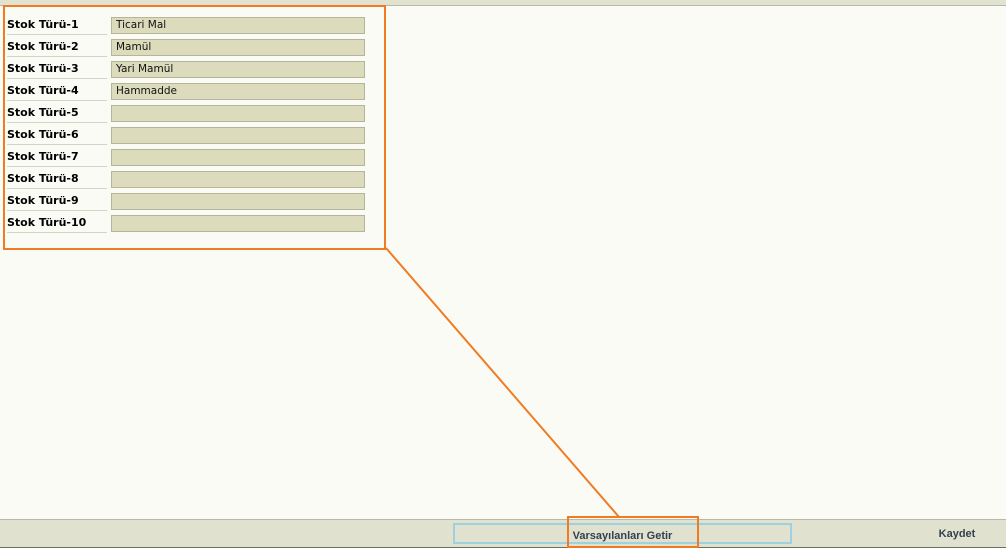  Describe the element at coordinates (57, 46) in the screenshot. I see `stock-type-label-2: Stok Türü-2` at that location.